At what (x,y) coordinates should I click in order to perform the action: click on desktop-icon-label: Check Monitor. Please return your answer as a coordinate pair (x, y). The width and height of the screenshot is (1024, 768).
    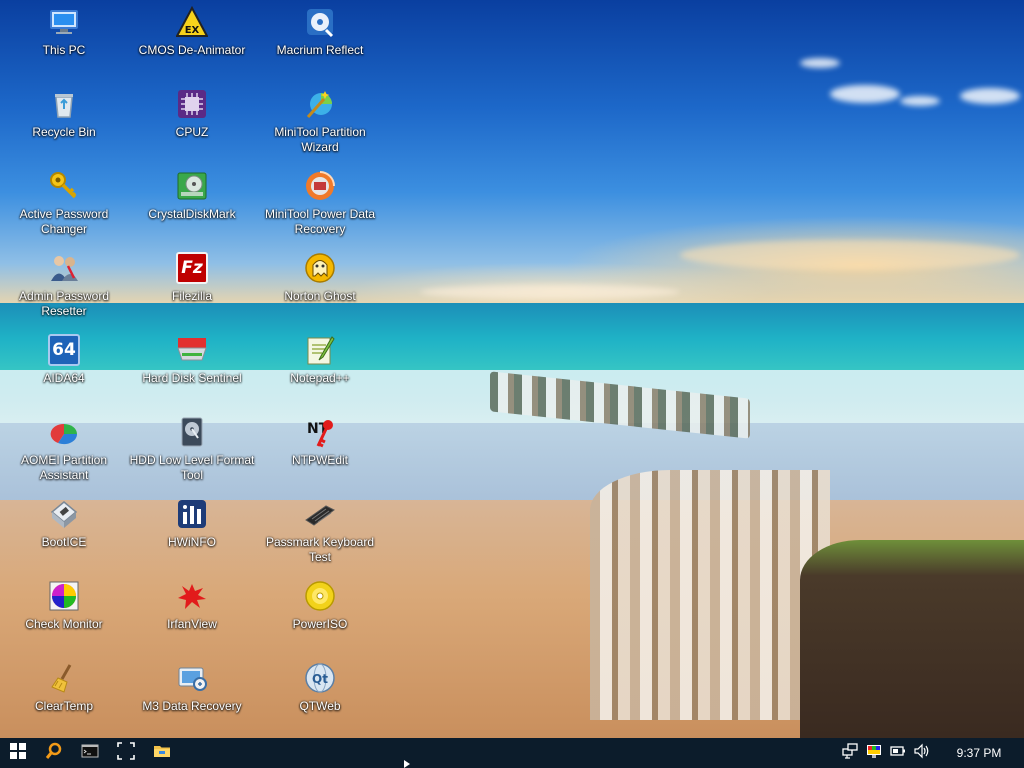
    Looking at the image, I should click on (64, 624).